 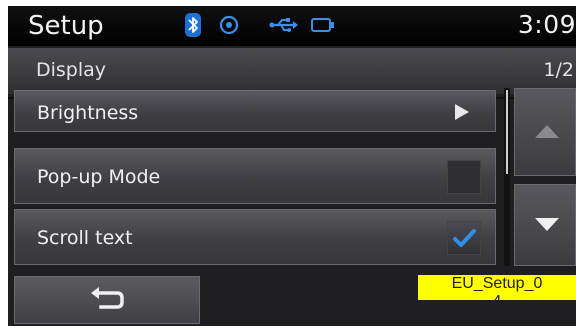 I want to click on scroll-down-button, so click(x=545, y=225).